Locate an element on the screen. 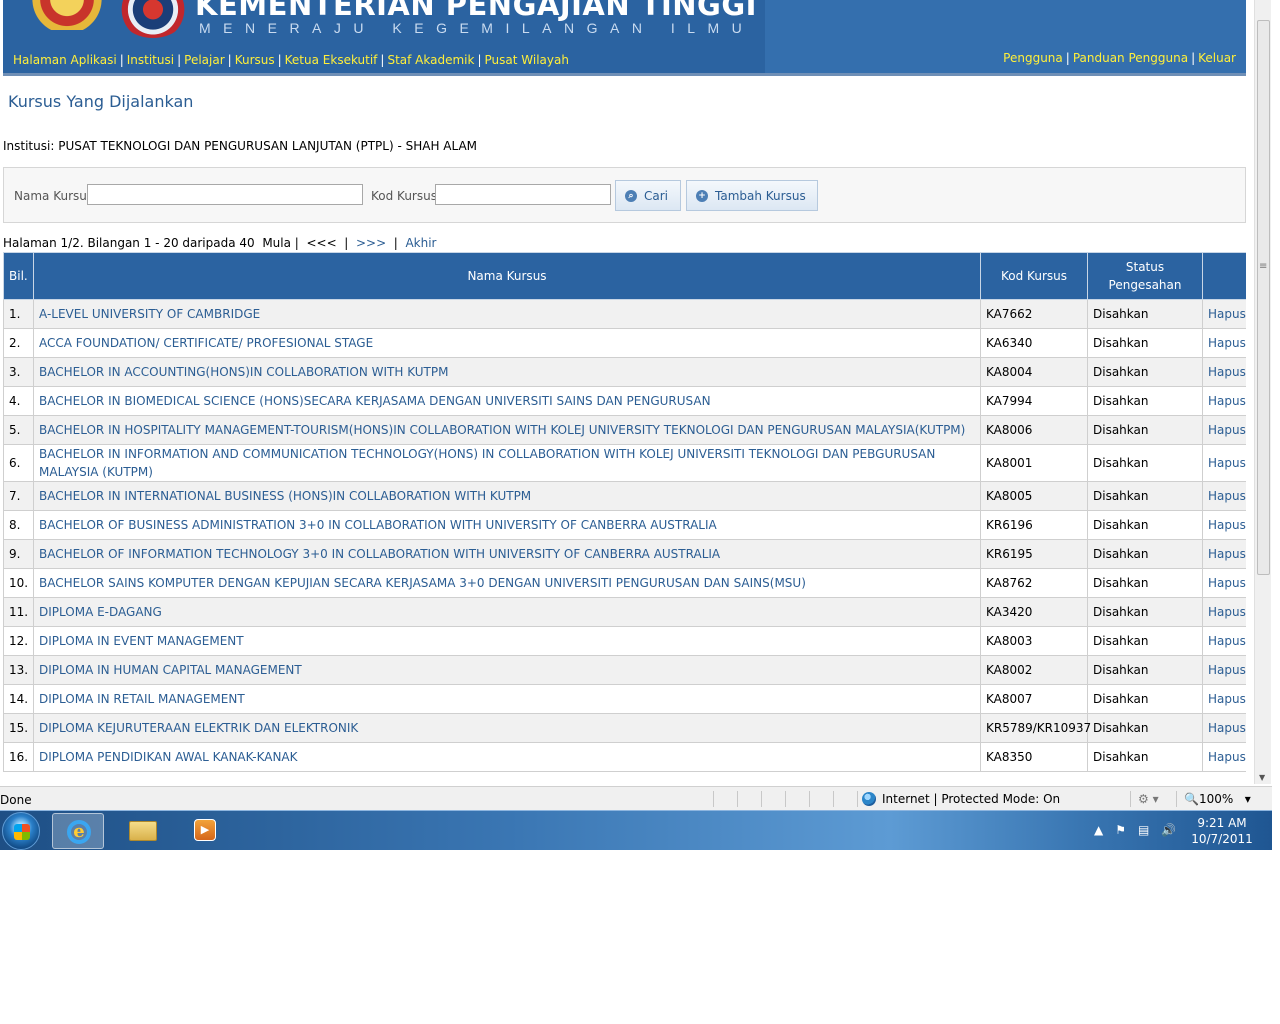 The image size is (1280, 1024). protected-mode-icon: ⚙ ▾ is located at coordinates (1148, 799).